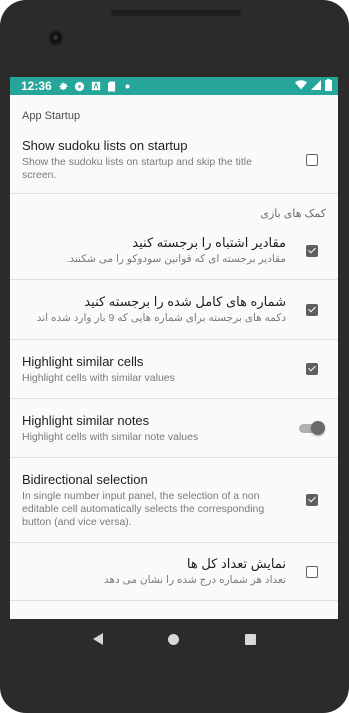 This screenshot has width=349, height=713. What do you see at coordinates (328, 86) in the screenshot?
I see `battery-icon` at bounding box center [328, 86].